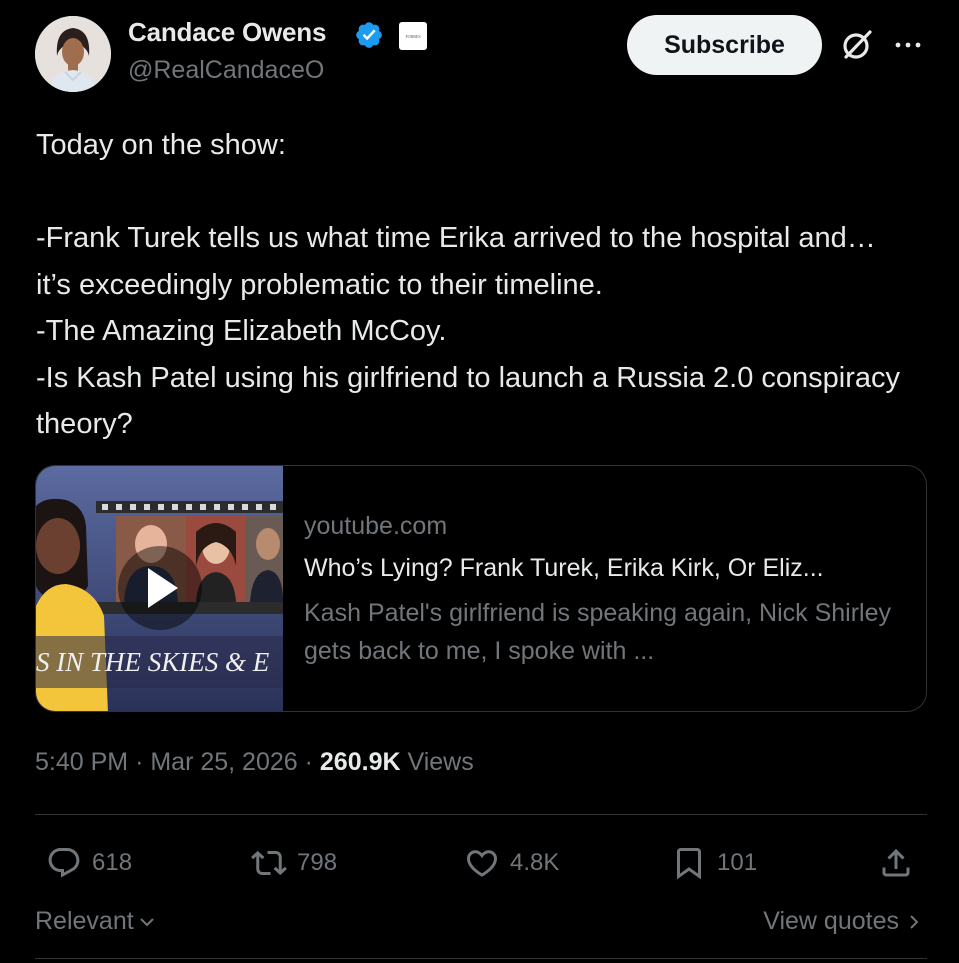 Image resolution: width=959 pixels, height=963 pixels. I want to click on avatar, so click(73, 54).